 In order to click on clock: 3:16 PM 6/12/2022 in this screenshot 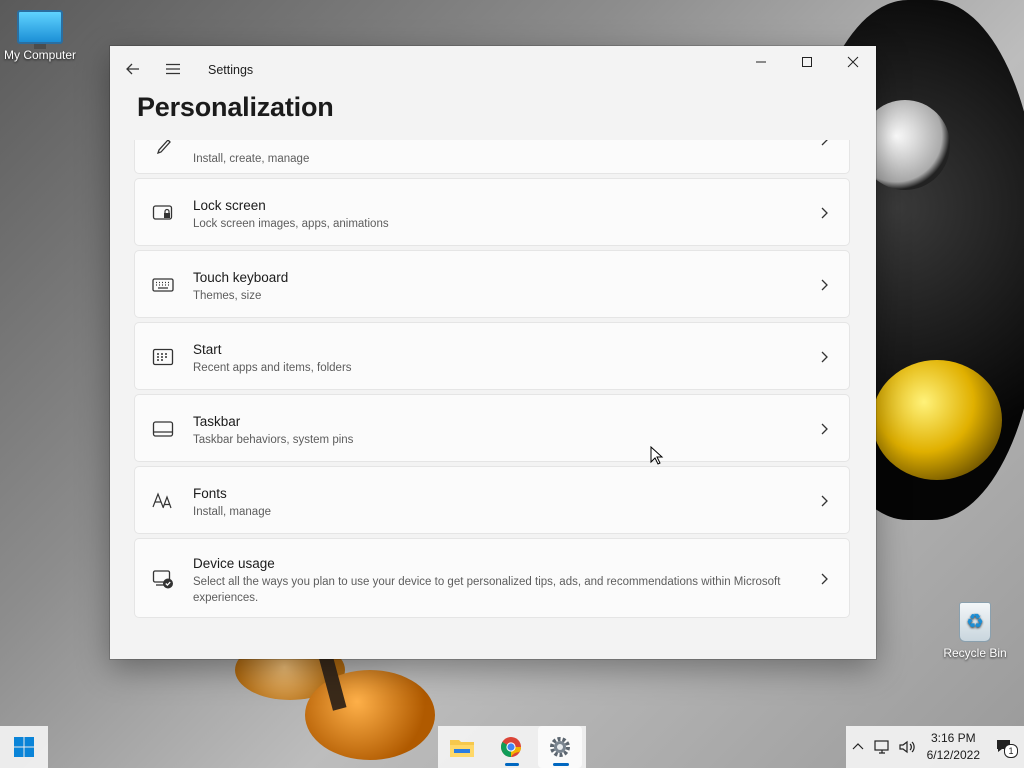, I will do `click(953, 747)`.